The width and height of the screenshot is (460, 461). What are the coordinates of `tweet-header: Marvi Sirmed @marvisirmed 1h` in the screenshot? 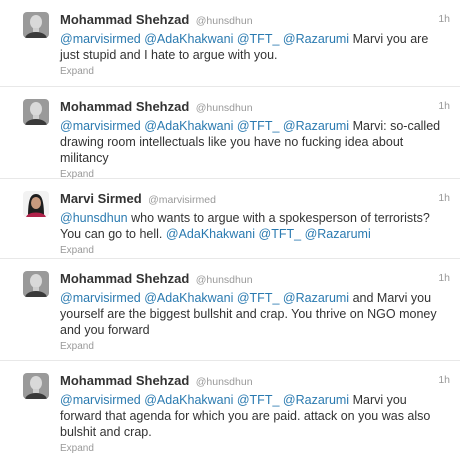 It's located at (255, 198).